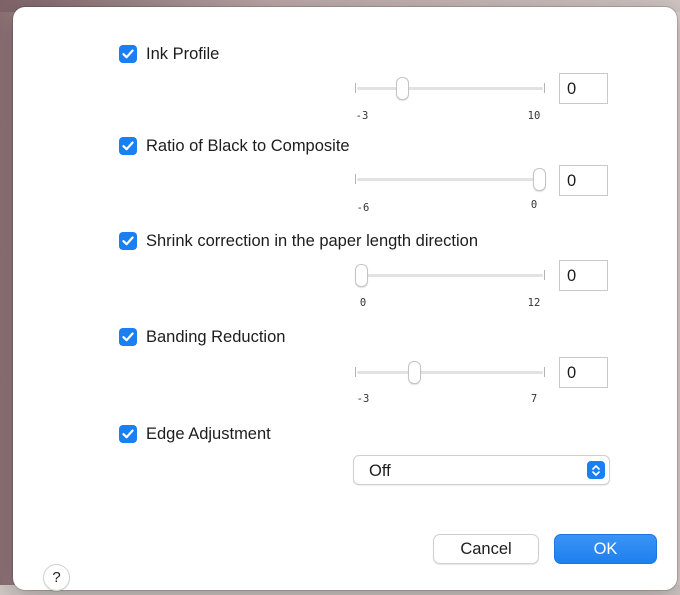 The image size is (680, 595). Describe the element at coordinates (583, 88) in the screenshot. I see `ink-profile-value-field: 0` at that location.